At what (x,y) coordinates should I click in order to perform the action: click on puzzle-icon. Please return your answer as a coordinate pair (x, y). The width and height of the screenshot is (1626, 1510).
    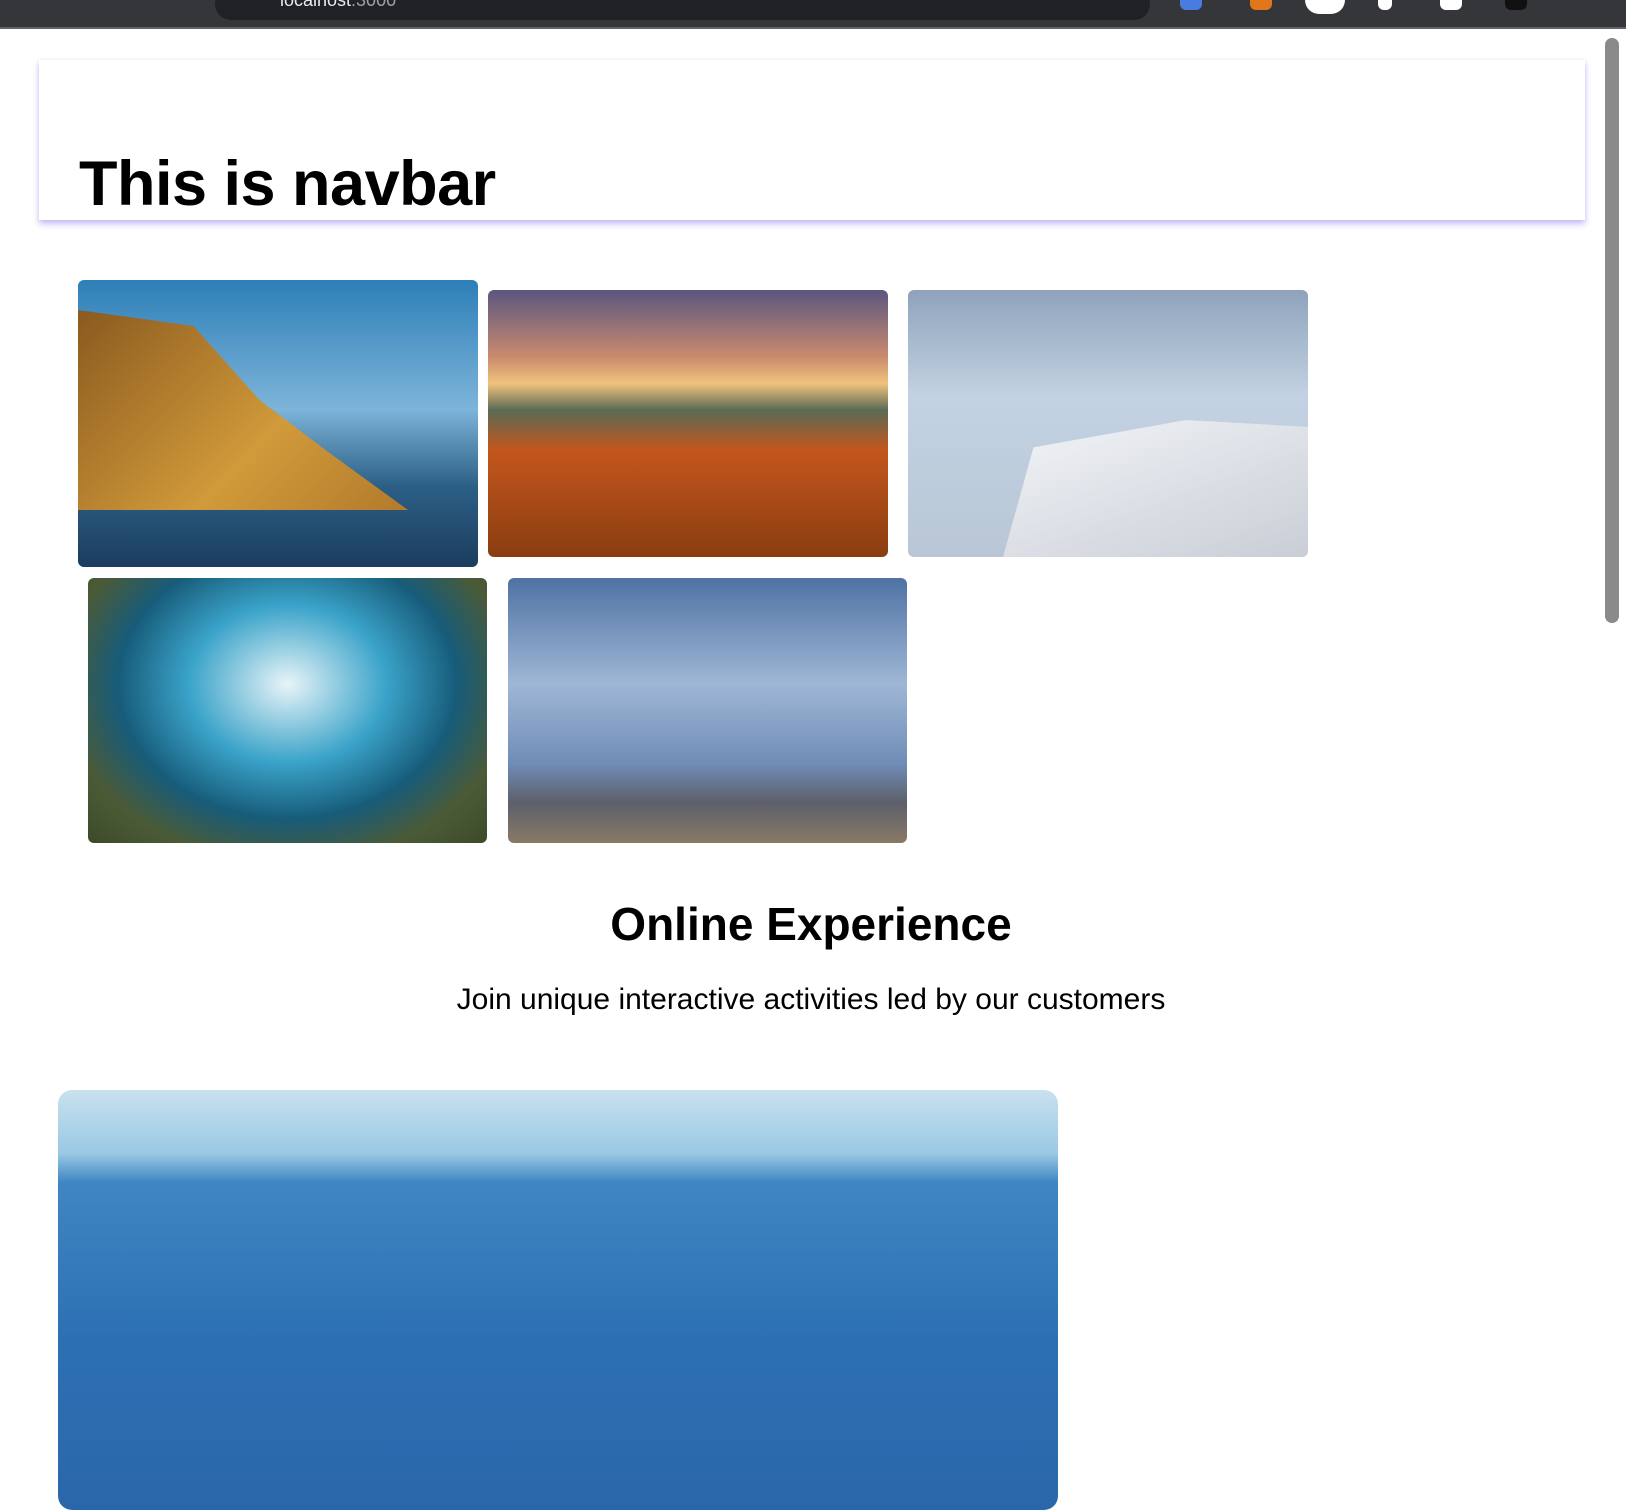
    Looking at the image, I should click on (1385, 5).